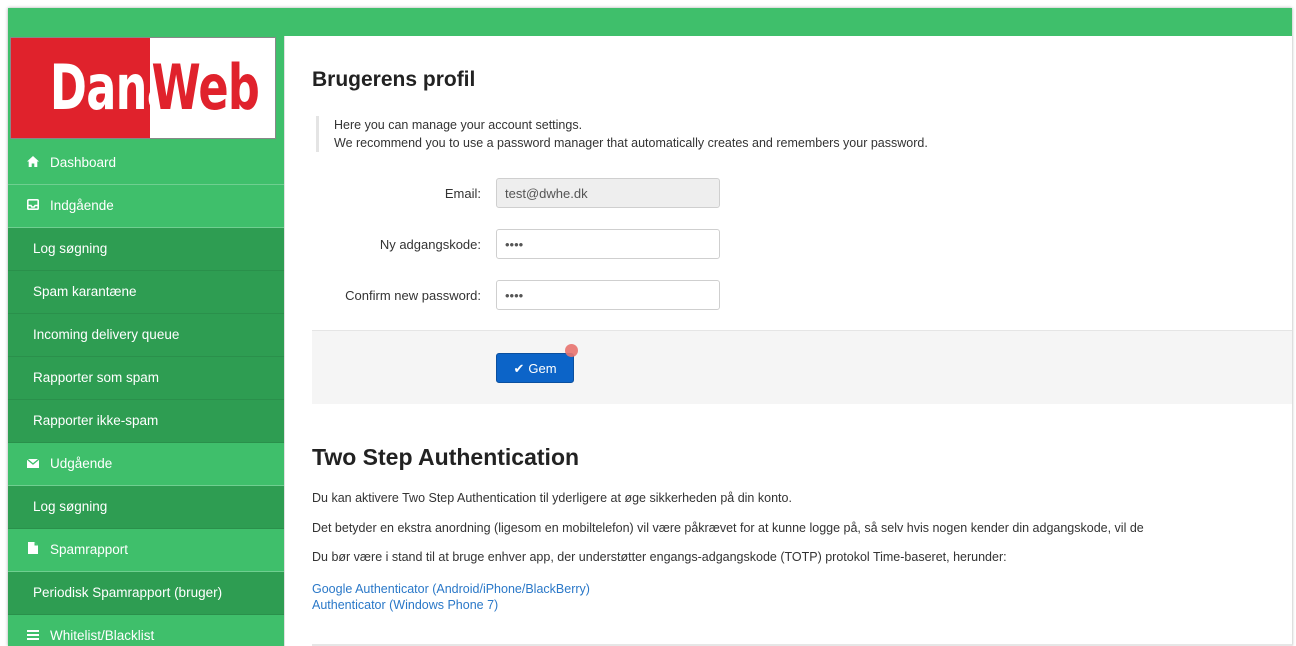 Image resolution: width=1296 pixels, height=646 pixels. Describe the element at coordinates (650, 22) in the screenshot. I see `top-bar` at that location.